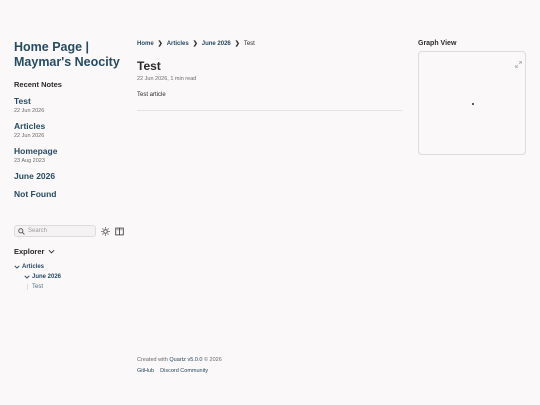  Describe the element at coordinates (38, 84) in the screenshot. I see `recent-notes-heading: Recent Notes` at that location.